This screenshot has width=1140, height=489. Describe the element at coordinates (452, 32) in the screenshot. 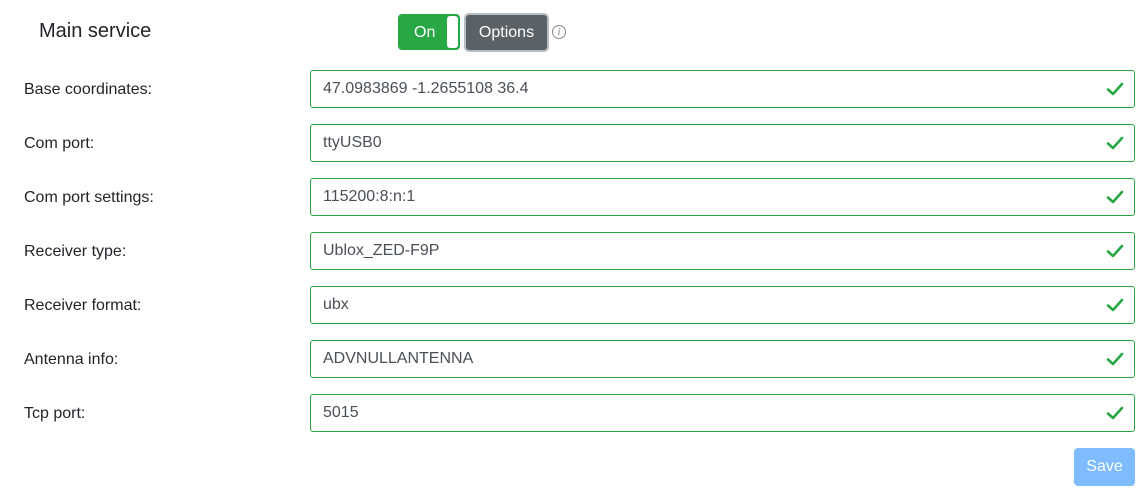

I see `toggle-handle` at that location.